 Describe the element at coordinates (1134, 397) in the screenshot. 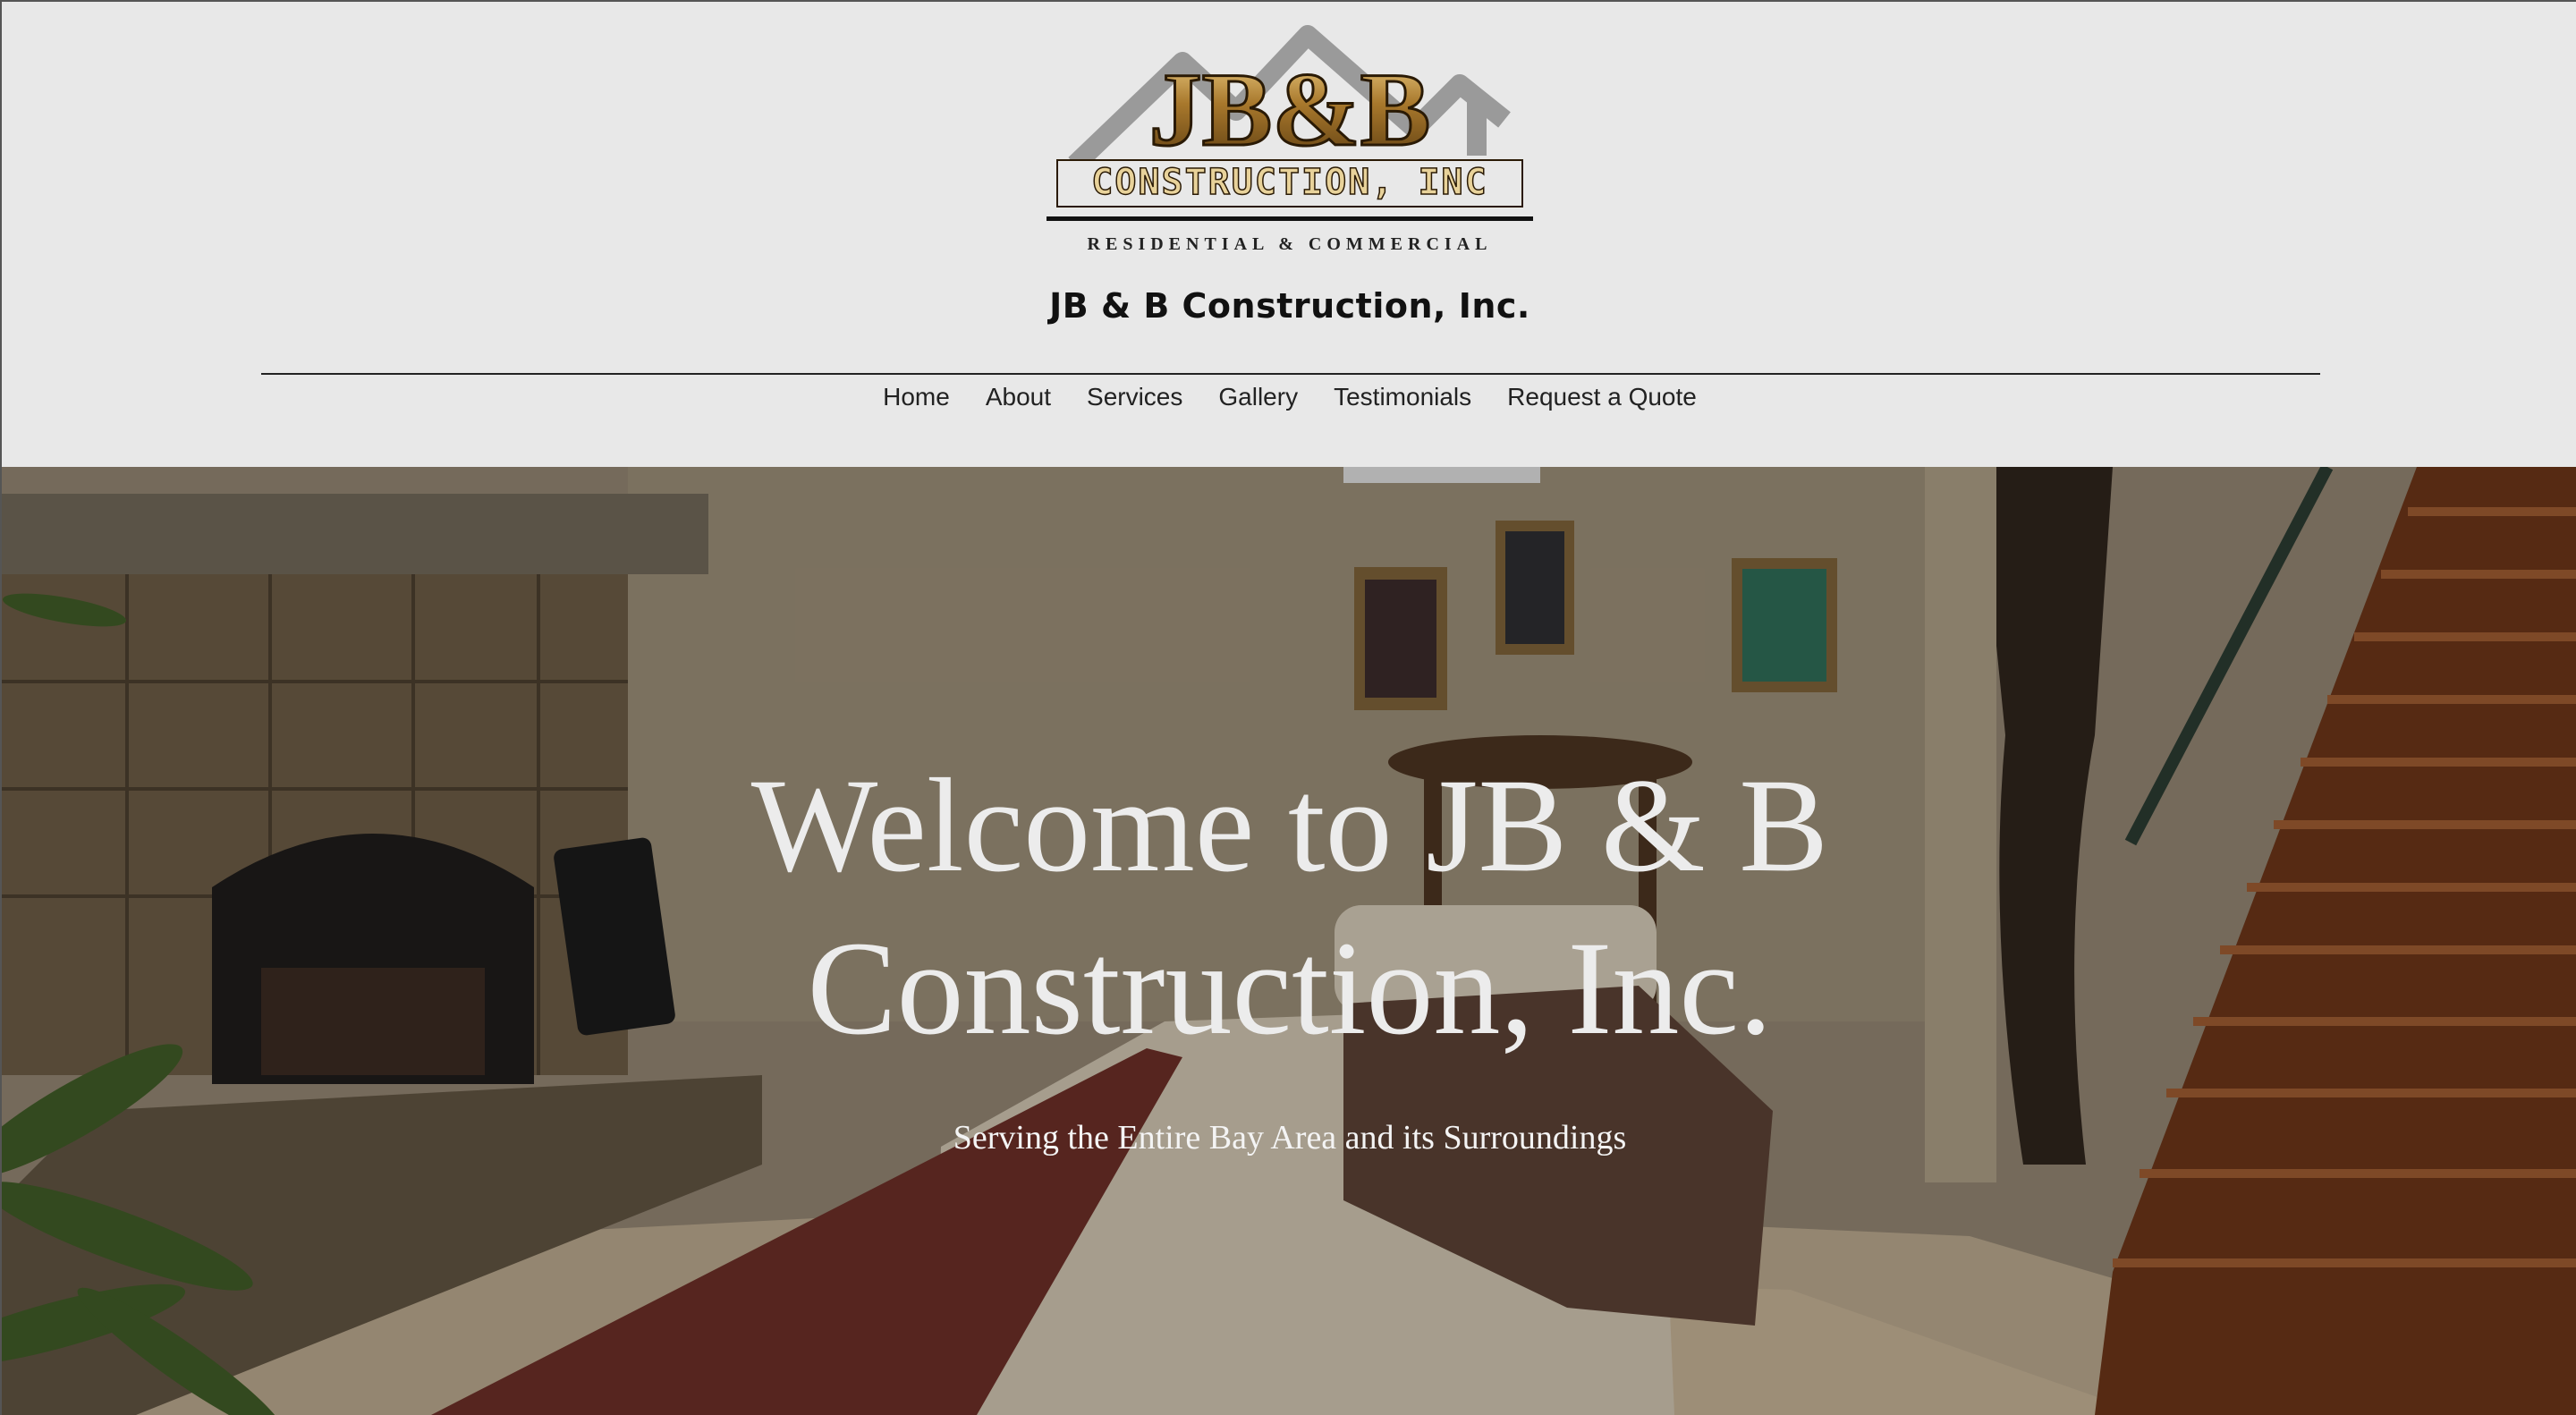

I see `nav-services: Services` at that location.